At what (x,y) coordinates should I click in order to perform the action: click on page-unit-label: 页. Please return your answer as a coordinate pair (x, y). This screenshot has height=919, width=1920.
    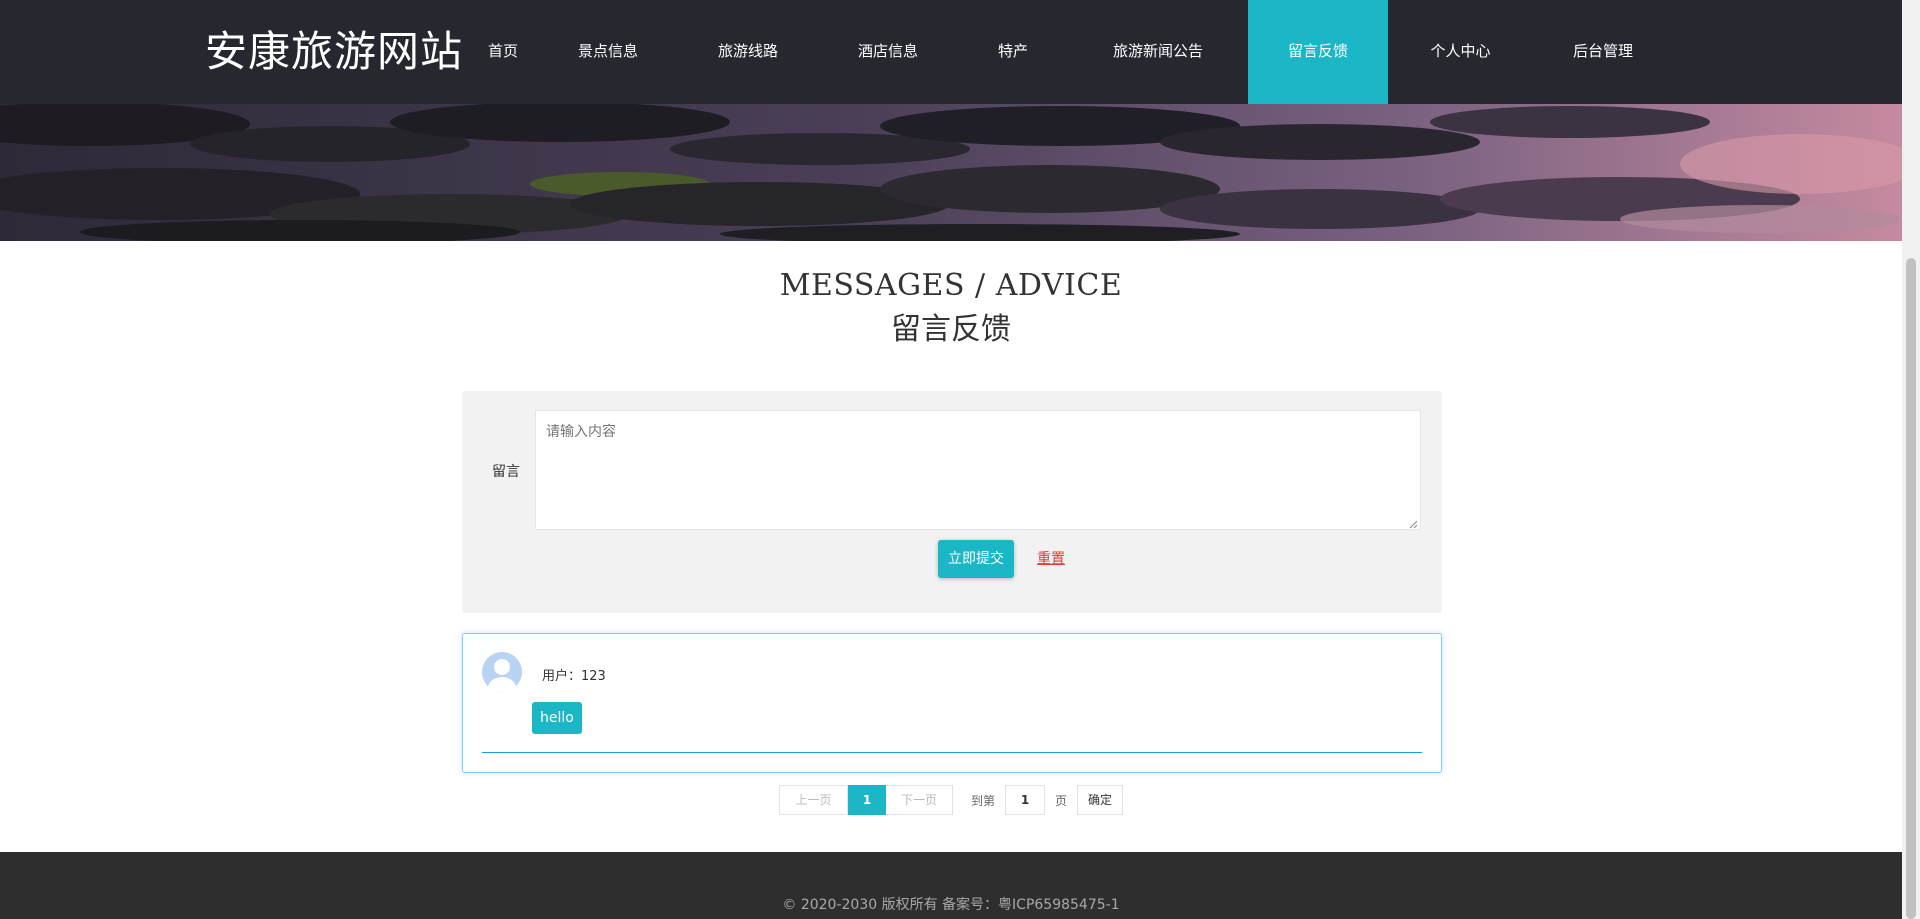
    Looking at the image, I should click on (1061, 800).